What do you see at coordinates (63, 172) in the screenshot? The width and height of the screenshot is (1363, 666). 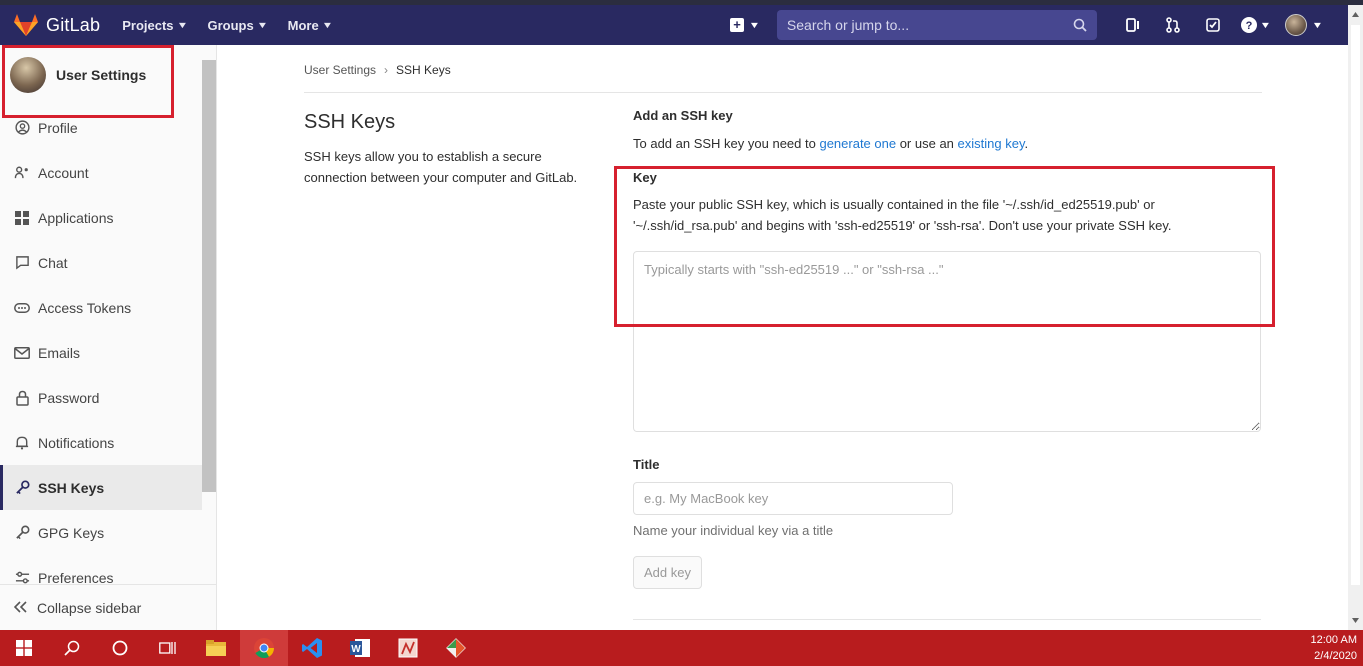 I see `sidebar-item-label: Account` at bounding box center [63, 172].